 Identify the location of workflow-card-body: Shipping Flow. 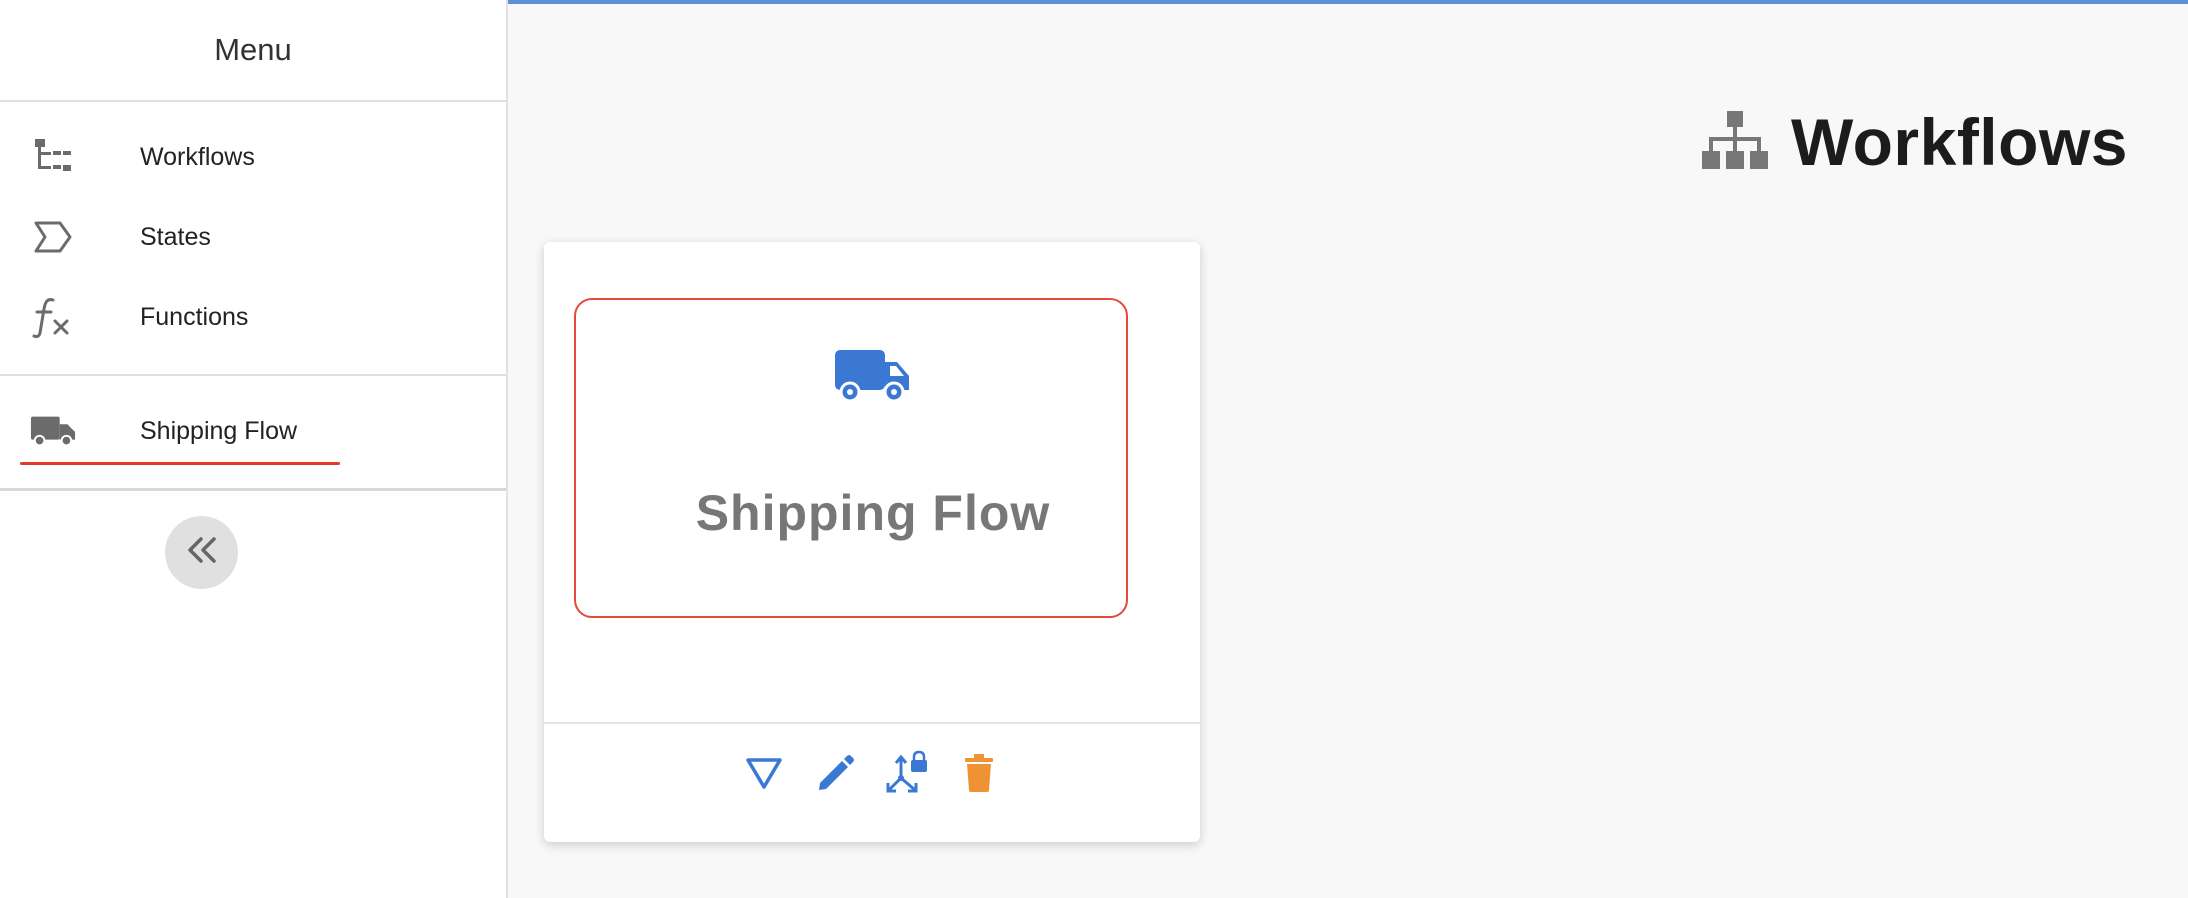
(851, 458).